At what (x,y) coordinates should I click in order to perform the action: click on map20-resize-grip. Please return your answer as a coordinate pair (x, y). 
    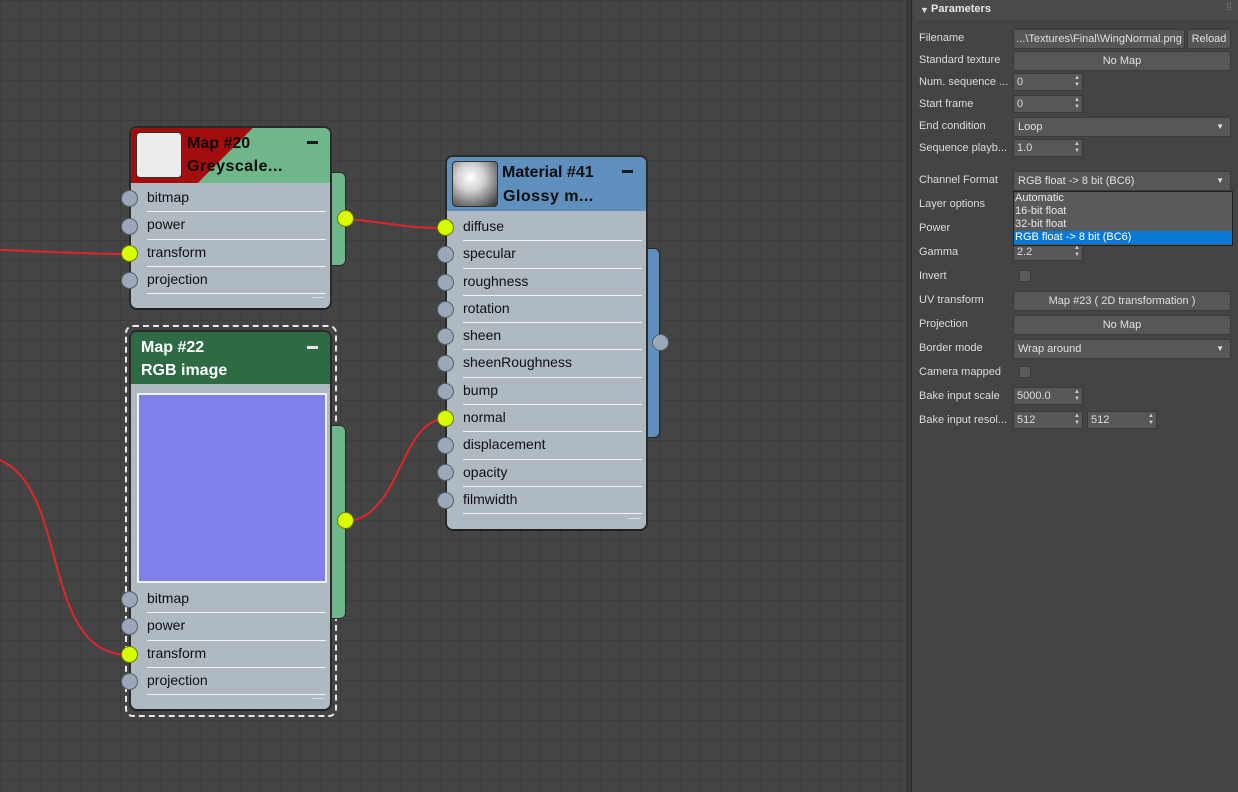
    Looking at the image, I should click on (318, 300).